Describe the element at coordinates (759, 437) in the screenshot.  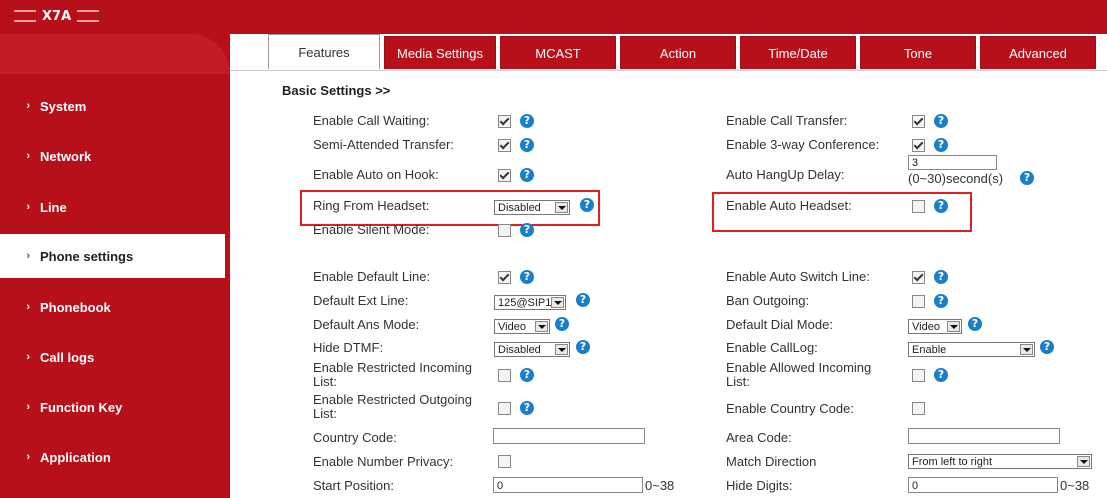
I see `area-code-label: Area Code:` at that location.